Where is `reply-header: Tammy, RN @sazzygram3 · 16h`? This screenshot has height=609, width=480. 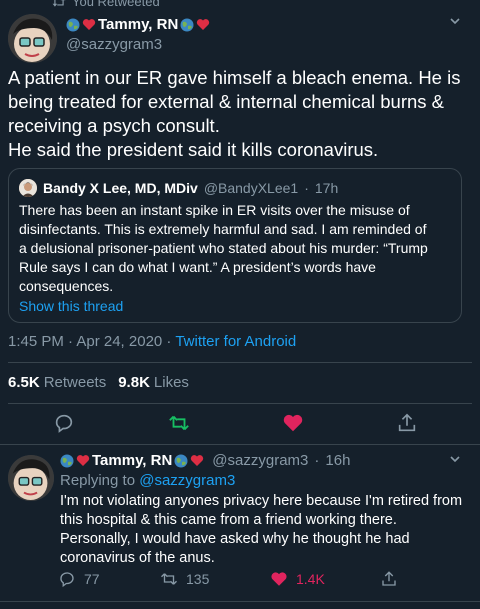 reply-header: Tammy, RN @sazzygram3 · 16h is located at coordinates (205, 460).